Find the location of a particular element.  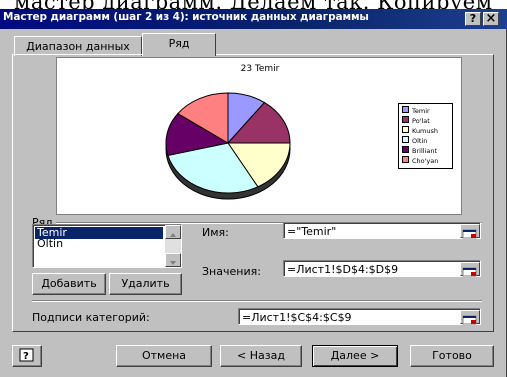

legend-label: Brilliant is located at coordinates (425, 151).